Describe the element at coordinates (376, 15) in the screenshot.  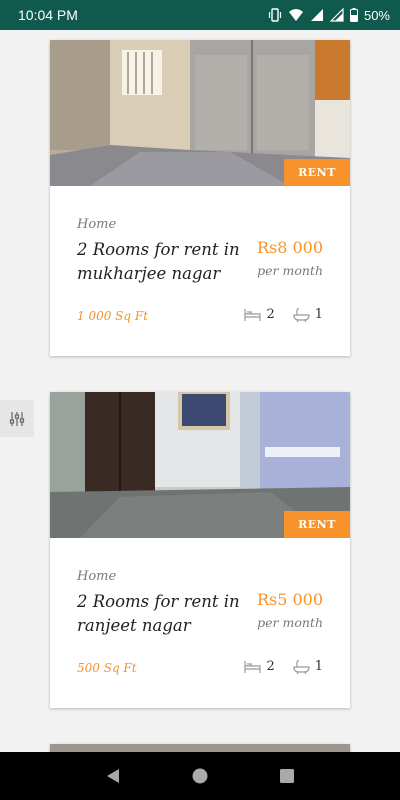
I see `battery-percent: 50%` at that location.